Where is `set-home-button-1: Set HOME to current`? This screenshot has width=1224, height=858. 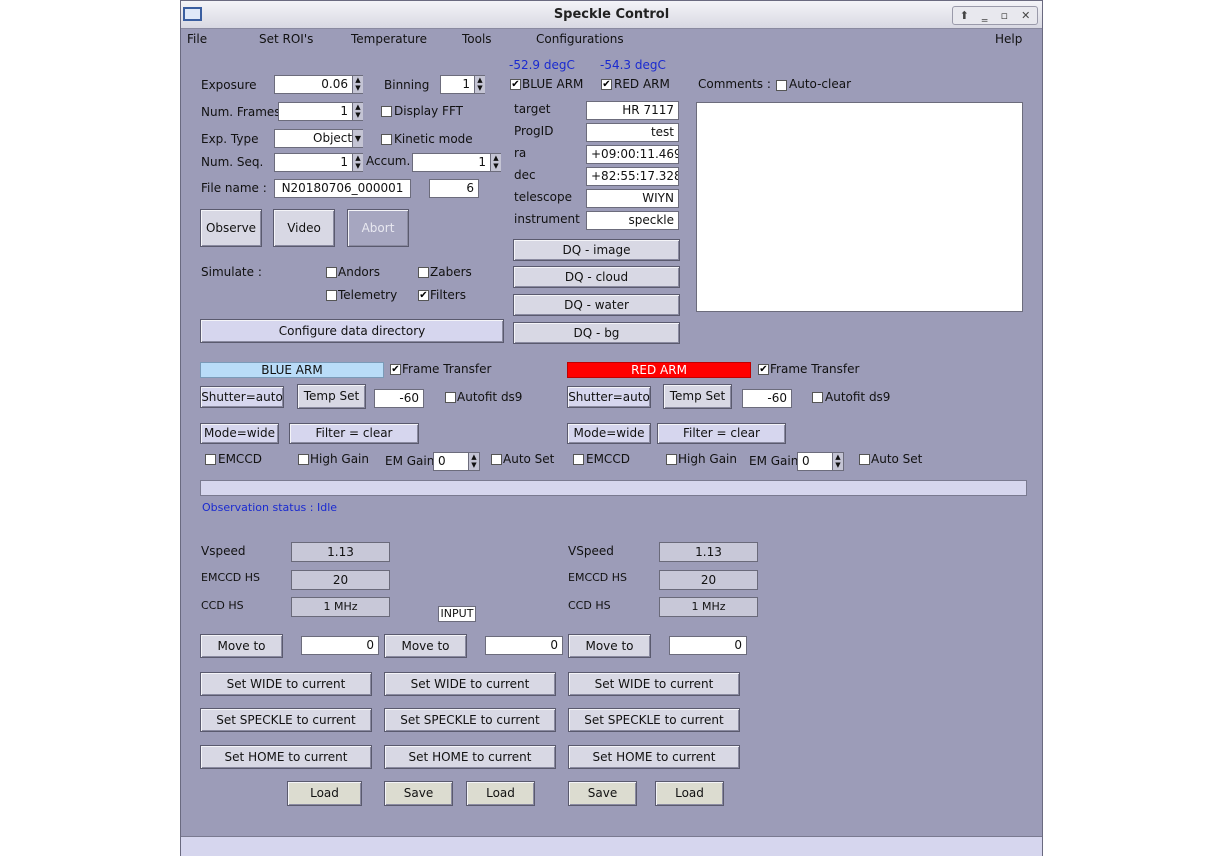 set-home-button-1: Set HOME to current is located at coordinates (286, 757).